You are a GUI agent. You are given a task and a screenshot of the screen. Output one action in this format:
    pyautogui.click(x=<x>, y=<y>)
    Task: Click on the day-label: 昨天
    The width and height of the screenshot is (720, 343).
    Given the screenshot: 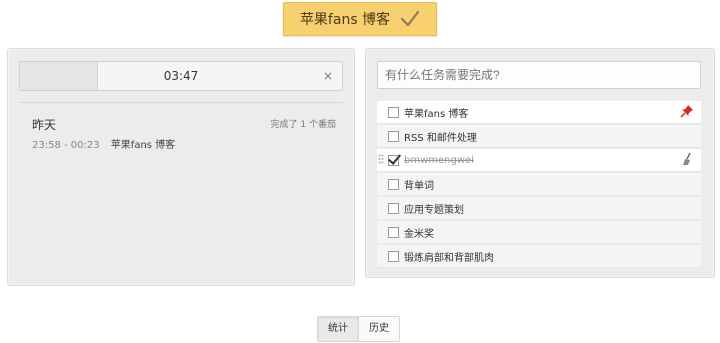 What is the action you would take?
    pyautogui.click(x=44, y=125)
    